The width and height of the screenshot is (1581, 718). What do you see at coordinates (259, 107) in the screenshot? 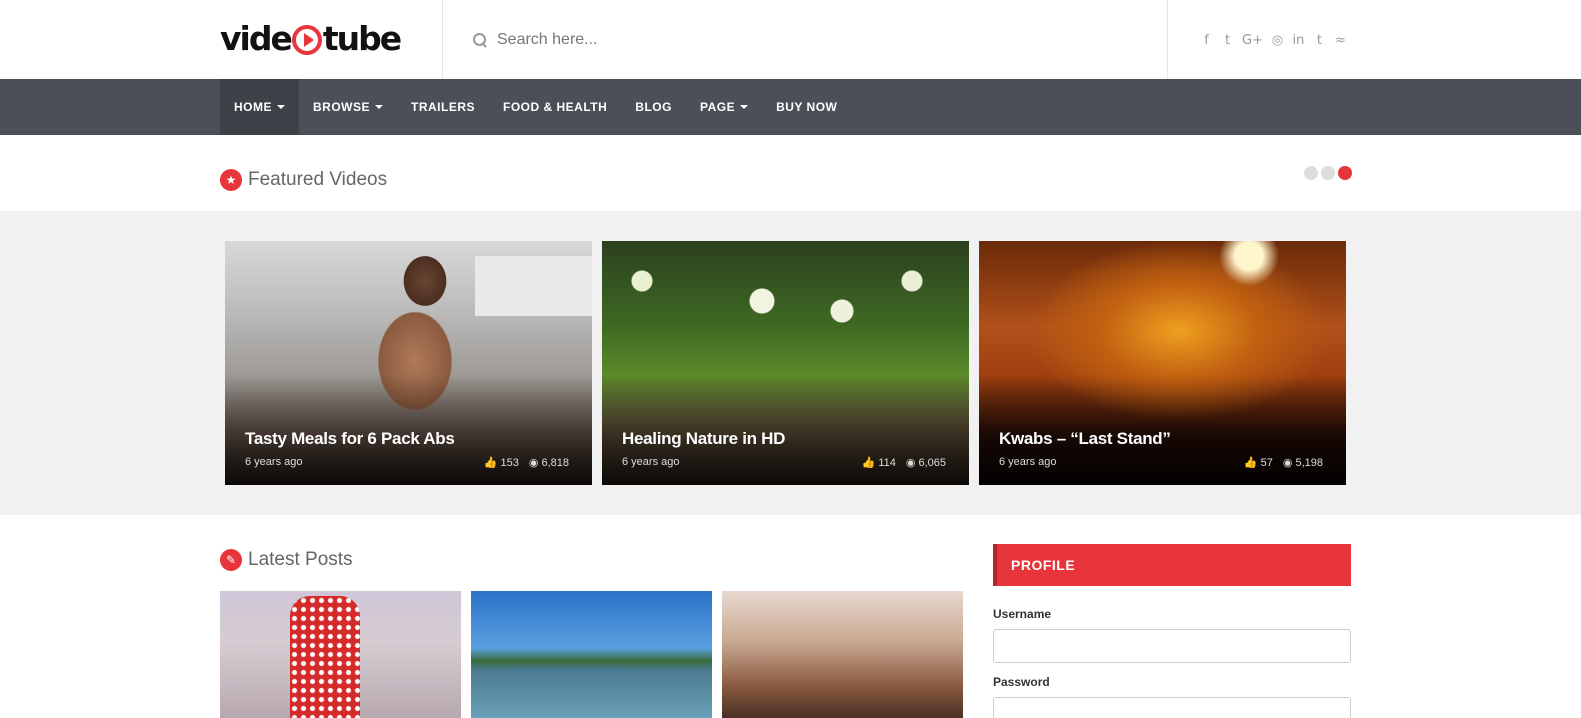
I see `nav-item-home: HOME` at bounding box center [259, 107].